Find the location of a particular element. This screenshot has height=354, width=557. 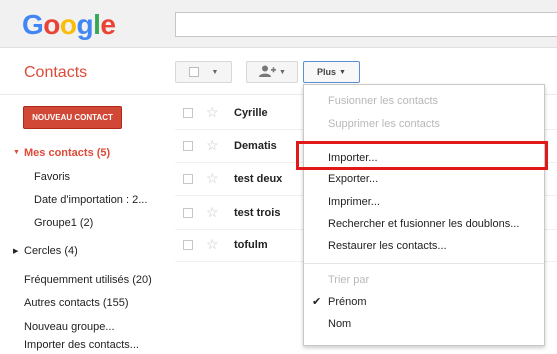

contact-name: Cyrille is located at coordinates (251, 113).